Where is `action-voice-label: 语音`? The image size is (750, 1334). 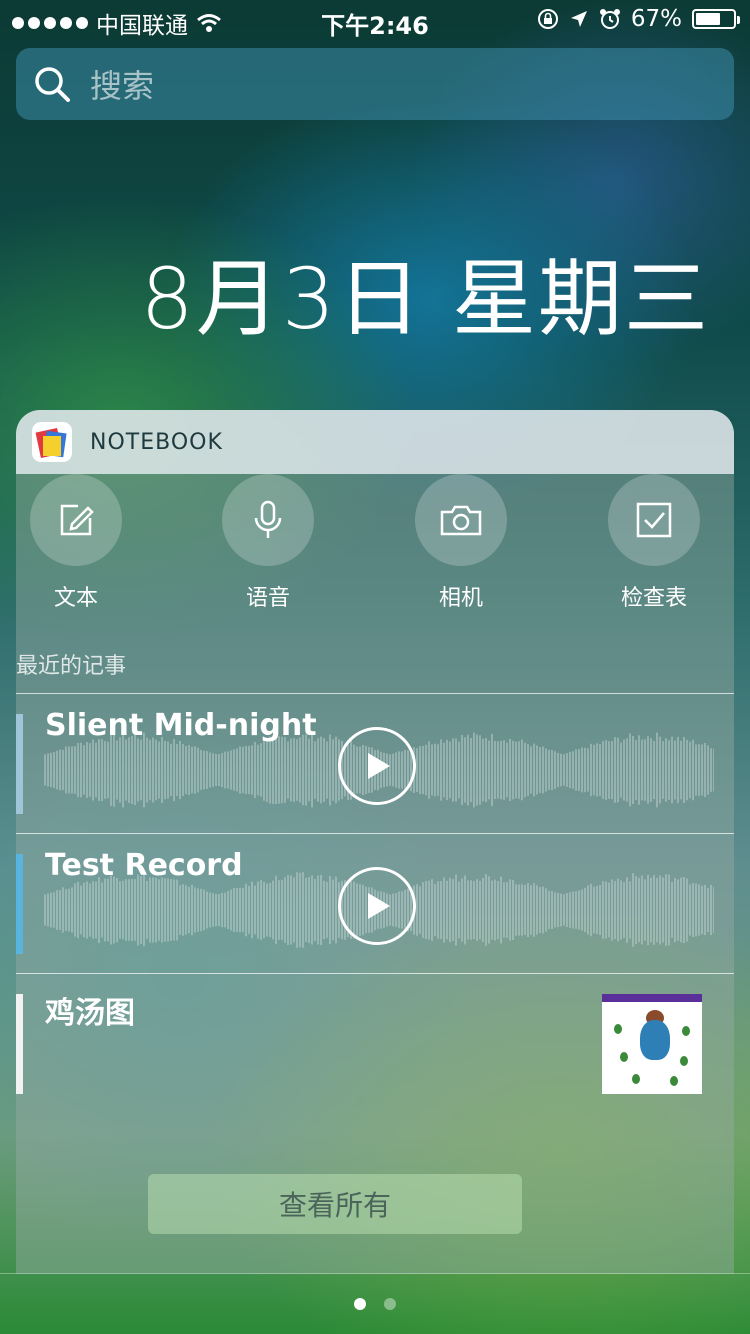
action-voice-label: 语音 is located at coordinates (267, 598).